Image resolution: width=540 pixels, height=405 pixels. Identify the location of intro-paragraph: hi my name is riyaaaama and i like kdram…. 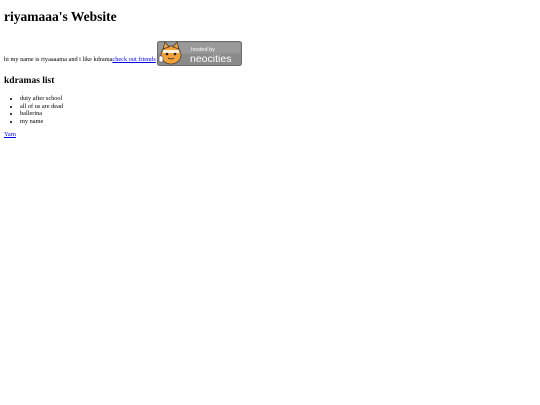
(270, 52).